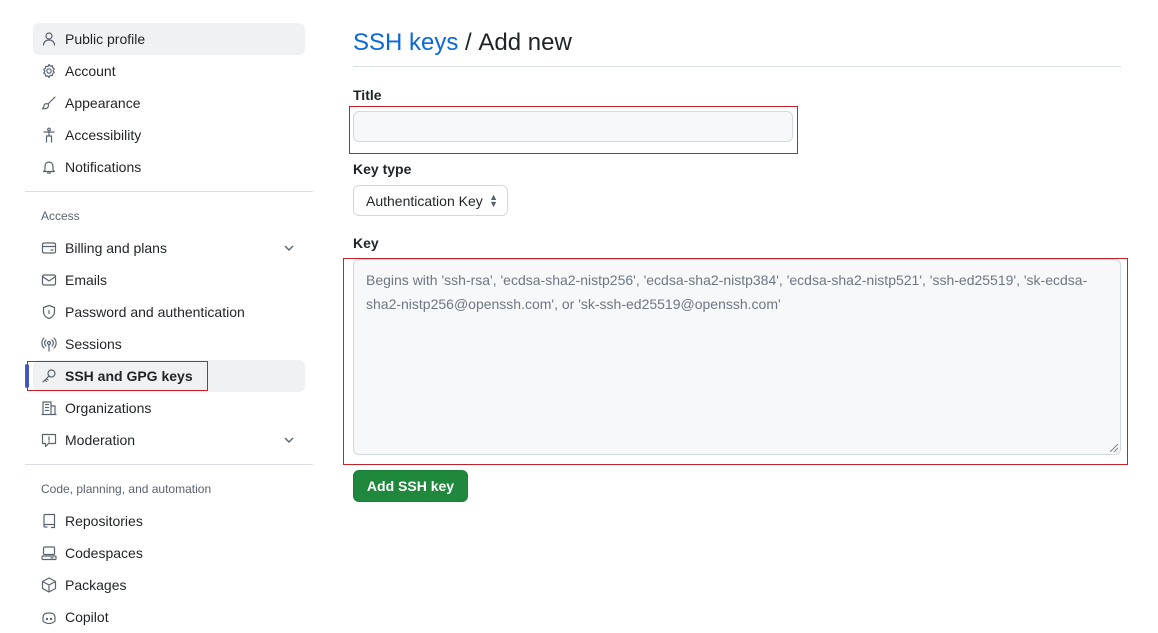 This screenshot has height=633, width=1158. Describe the element at coordinates (169, 521) in the screenshot. I see `sidebar-item-repositories: Repositories` at that location.